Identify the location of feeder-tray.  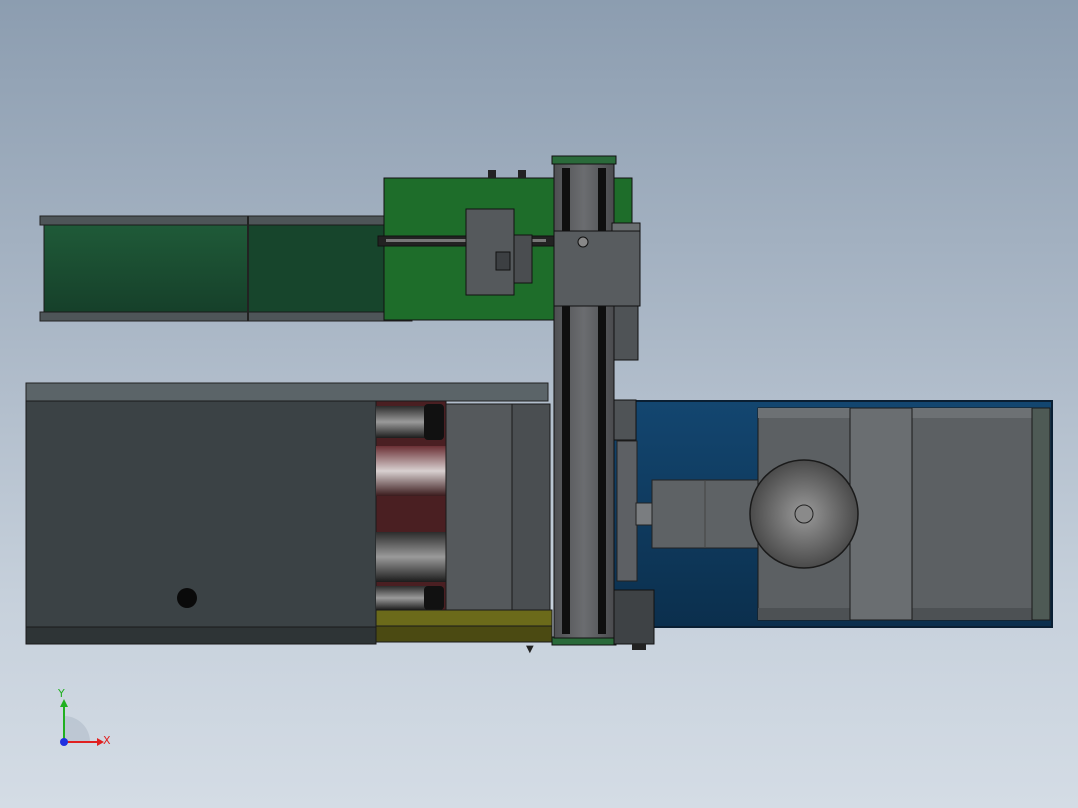
(226, 268).